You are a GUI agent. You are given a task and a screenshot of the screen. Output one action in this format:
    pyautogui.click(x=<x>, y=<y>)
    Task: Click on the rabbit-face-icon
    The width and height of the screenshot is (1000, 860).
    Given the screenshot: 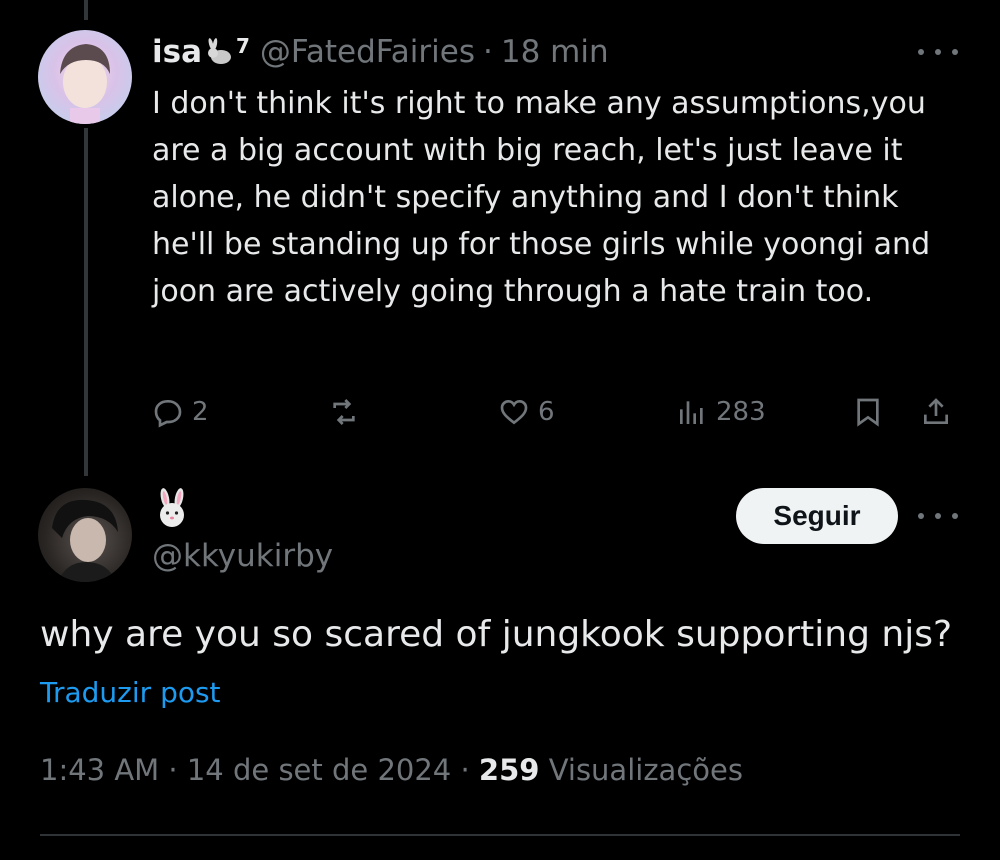 What is the action you would take?
    pyautogui.click(x=172, y=507)
    